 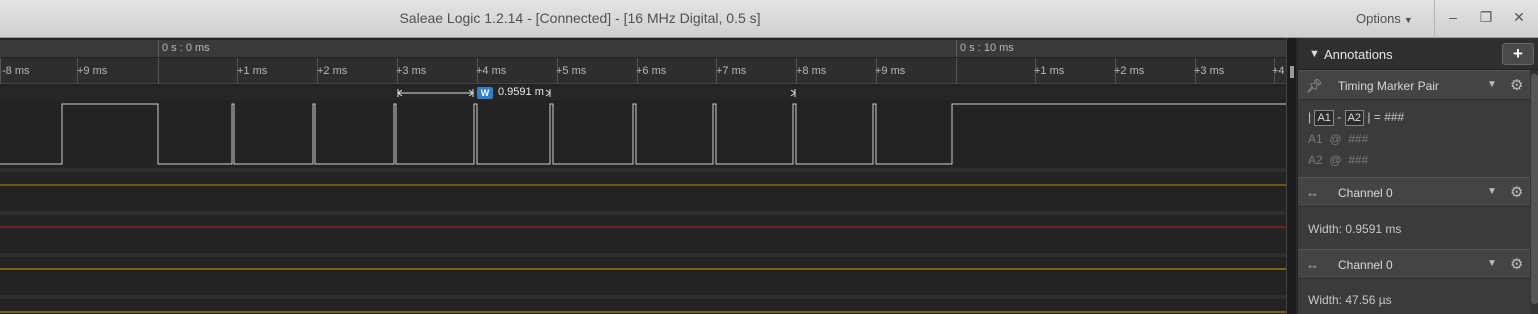 I want to click on annotations-header: ▼ Annotations +, so click(x=1418, y=54).